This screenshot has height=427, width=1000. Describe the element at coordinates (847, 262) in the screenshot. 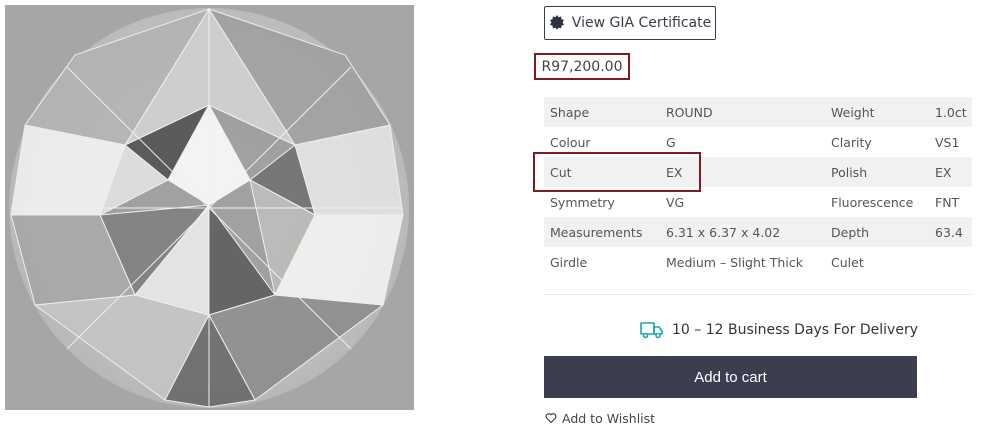

I see `spec-label: Culet` at that location.